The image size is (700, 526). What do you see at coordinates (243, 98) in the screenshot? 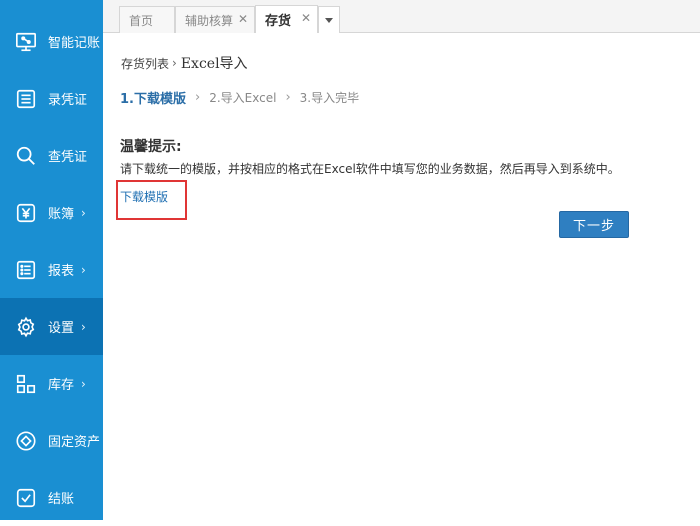
I see `step-import-excel: 2.导入Excel` at bounding box center [243, 98].